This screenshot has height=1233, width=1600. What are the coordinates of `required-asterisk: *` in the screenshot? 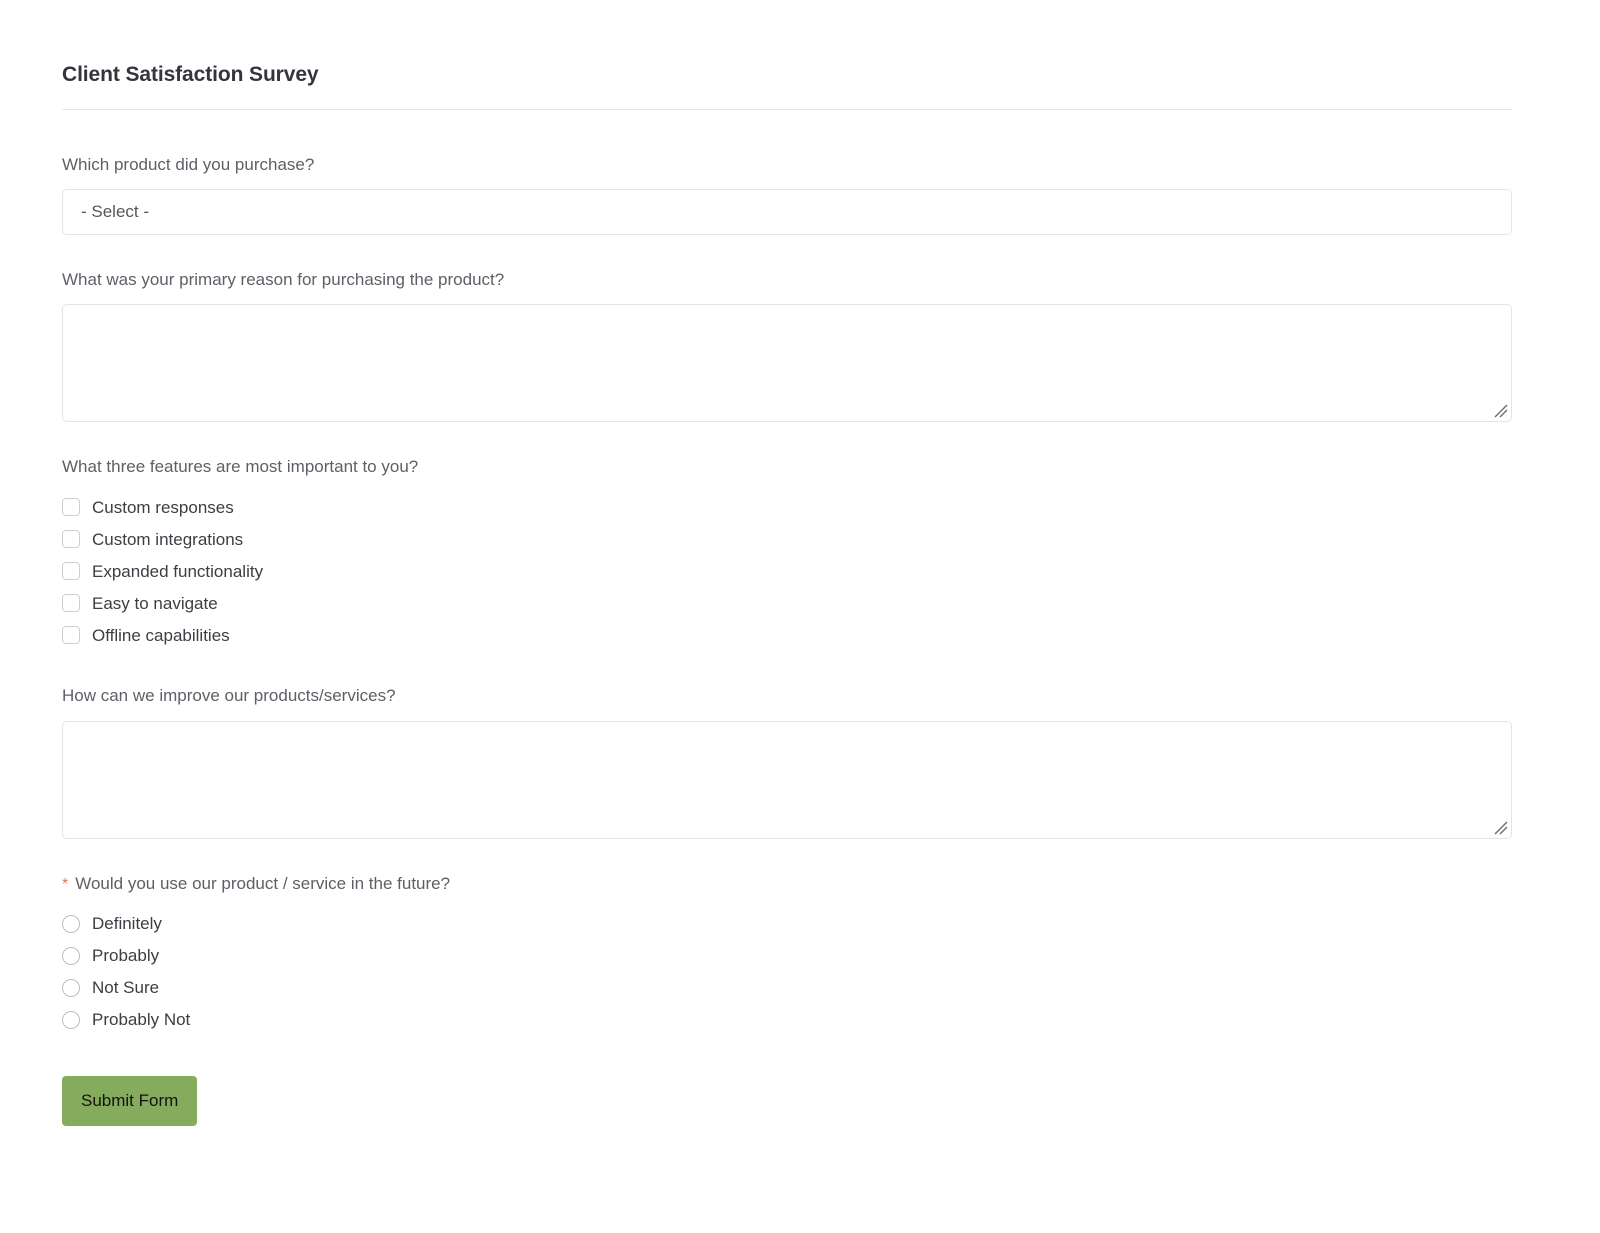 It's located at (65, 884).